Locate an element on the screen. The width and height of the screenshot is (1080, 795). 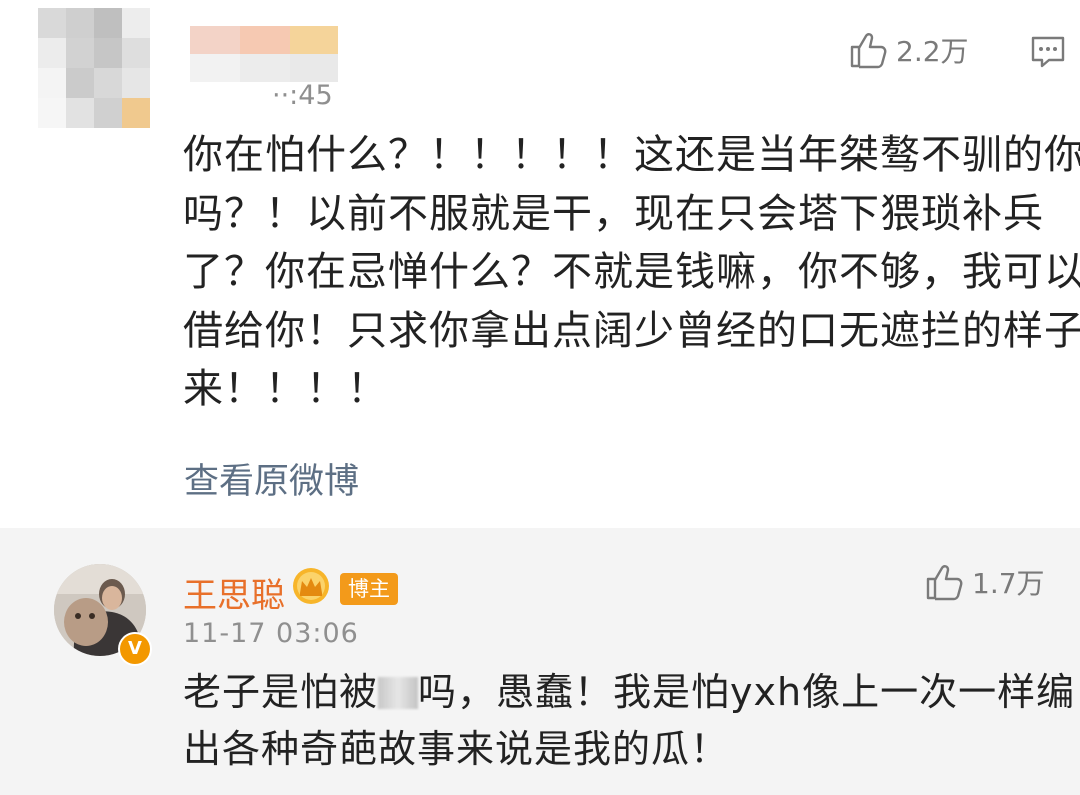
like-count: 2.2万 is located at coordinates (932, 51).